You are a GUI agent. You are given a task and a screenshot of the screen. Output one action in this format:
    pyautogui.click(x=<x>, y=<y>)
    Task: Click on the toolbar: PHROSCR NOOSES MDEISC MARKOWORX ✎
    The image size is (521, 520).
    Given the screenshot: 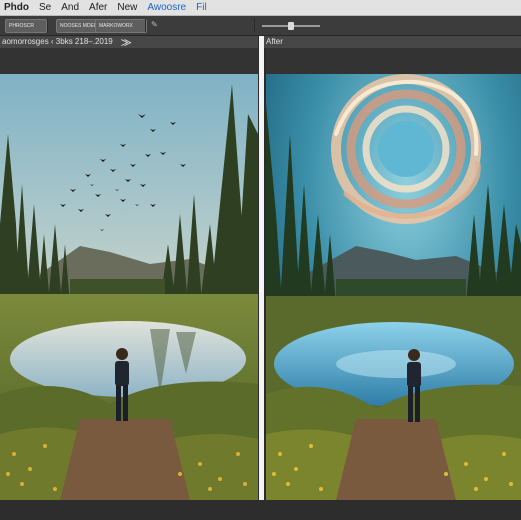 What is the action you would take?
    pyautogui.click(x=260, y=26)
    